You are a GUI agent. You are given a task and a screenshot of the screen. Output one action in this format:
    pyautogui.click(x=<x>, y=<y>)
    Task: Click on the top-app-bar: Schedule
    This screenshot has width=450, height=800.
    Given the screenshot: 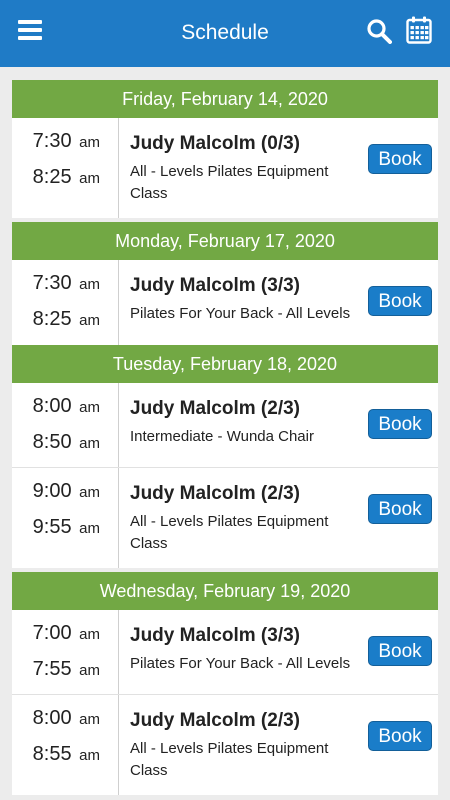 What is the action you would take?
    pyautogui.click(x=225, y=33)
    